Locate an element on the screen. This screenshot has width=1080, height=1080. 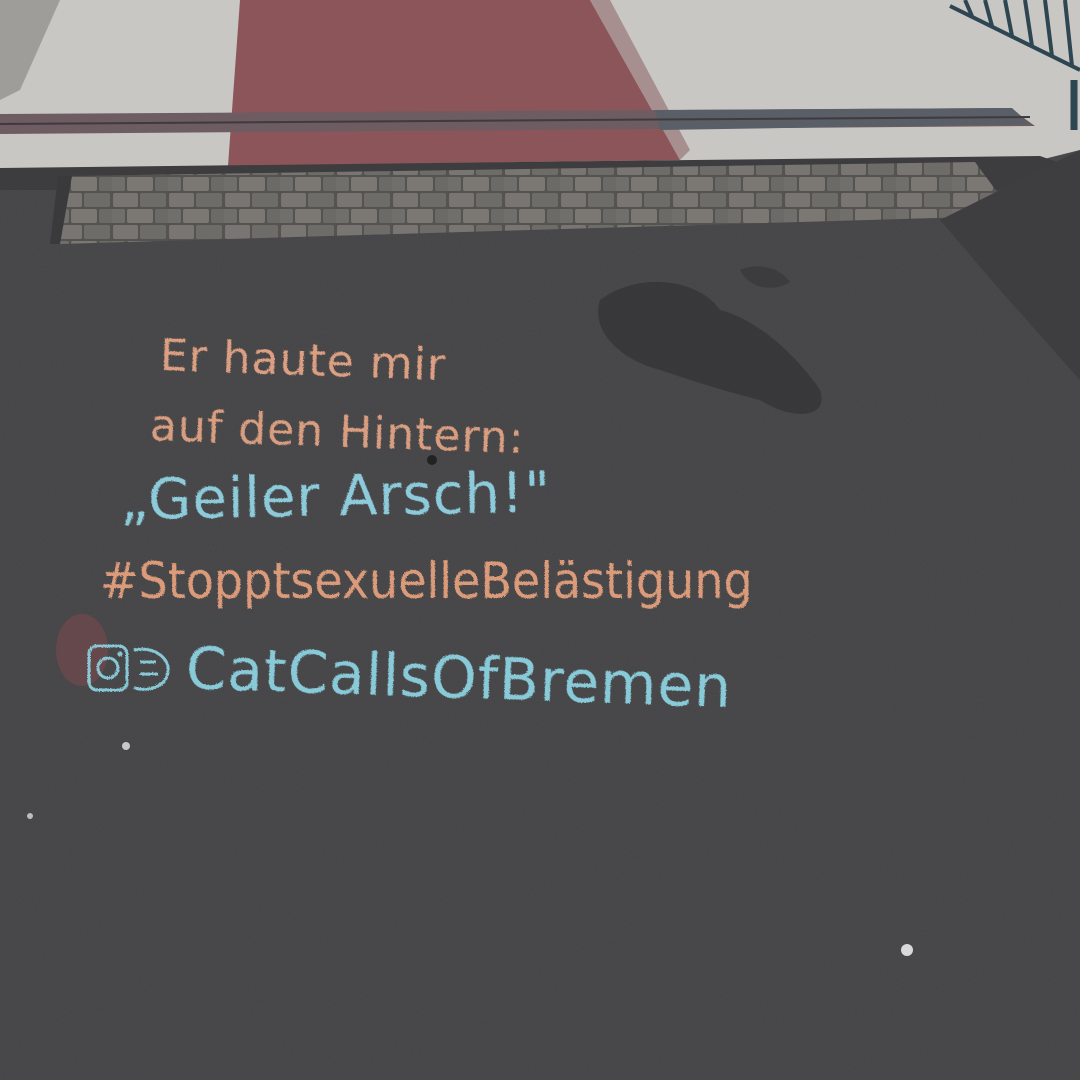
instagram-icon is located at coordinates (128, 668).